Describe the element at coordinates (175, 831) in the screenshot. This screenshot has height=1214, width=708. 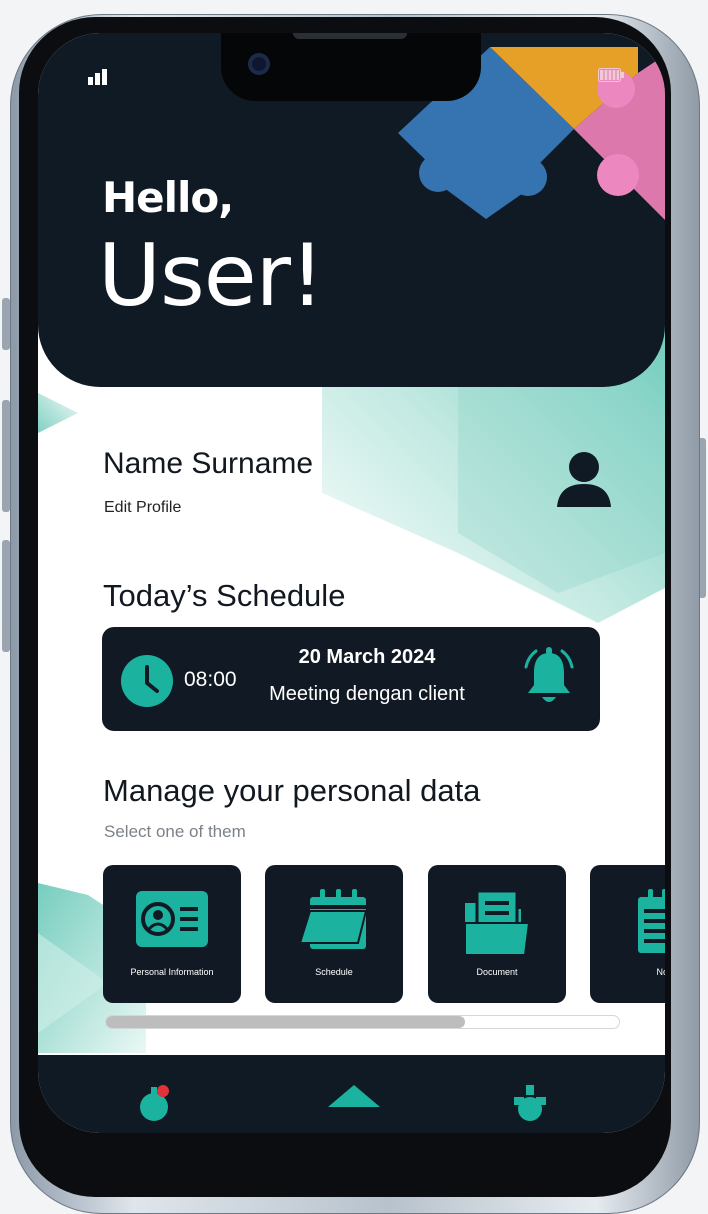
I see `personal-data-subtitle: Select one of them` at that location.